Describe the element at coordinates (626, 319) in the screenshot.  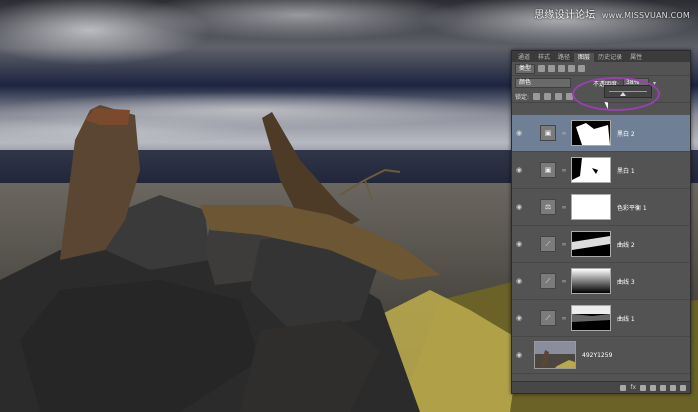
I see `layer-name: 曲线 1` at that location.